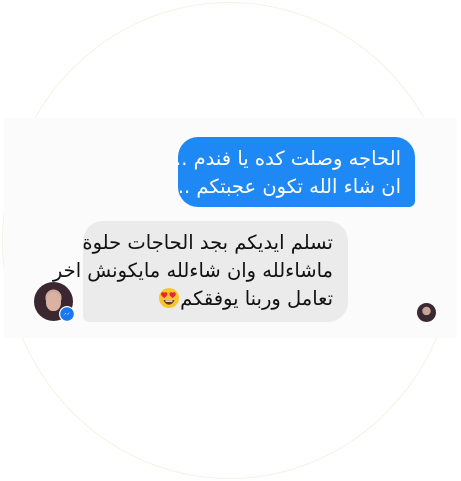  What do you see at coordinates (67, 314) in the screenshot?
I see `messenger-icon` at bounding box center [67, 314].